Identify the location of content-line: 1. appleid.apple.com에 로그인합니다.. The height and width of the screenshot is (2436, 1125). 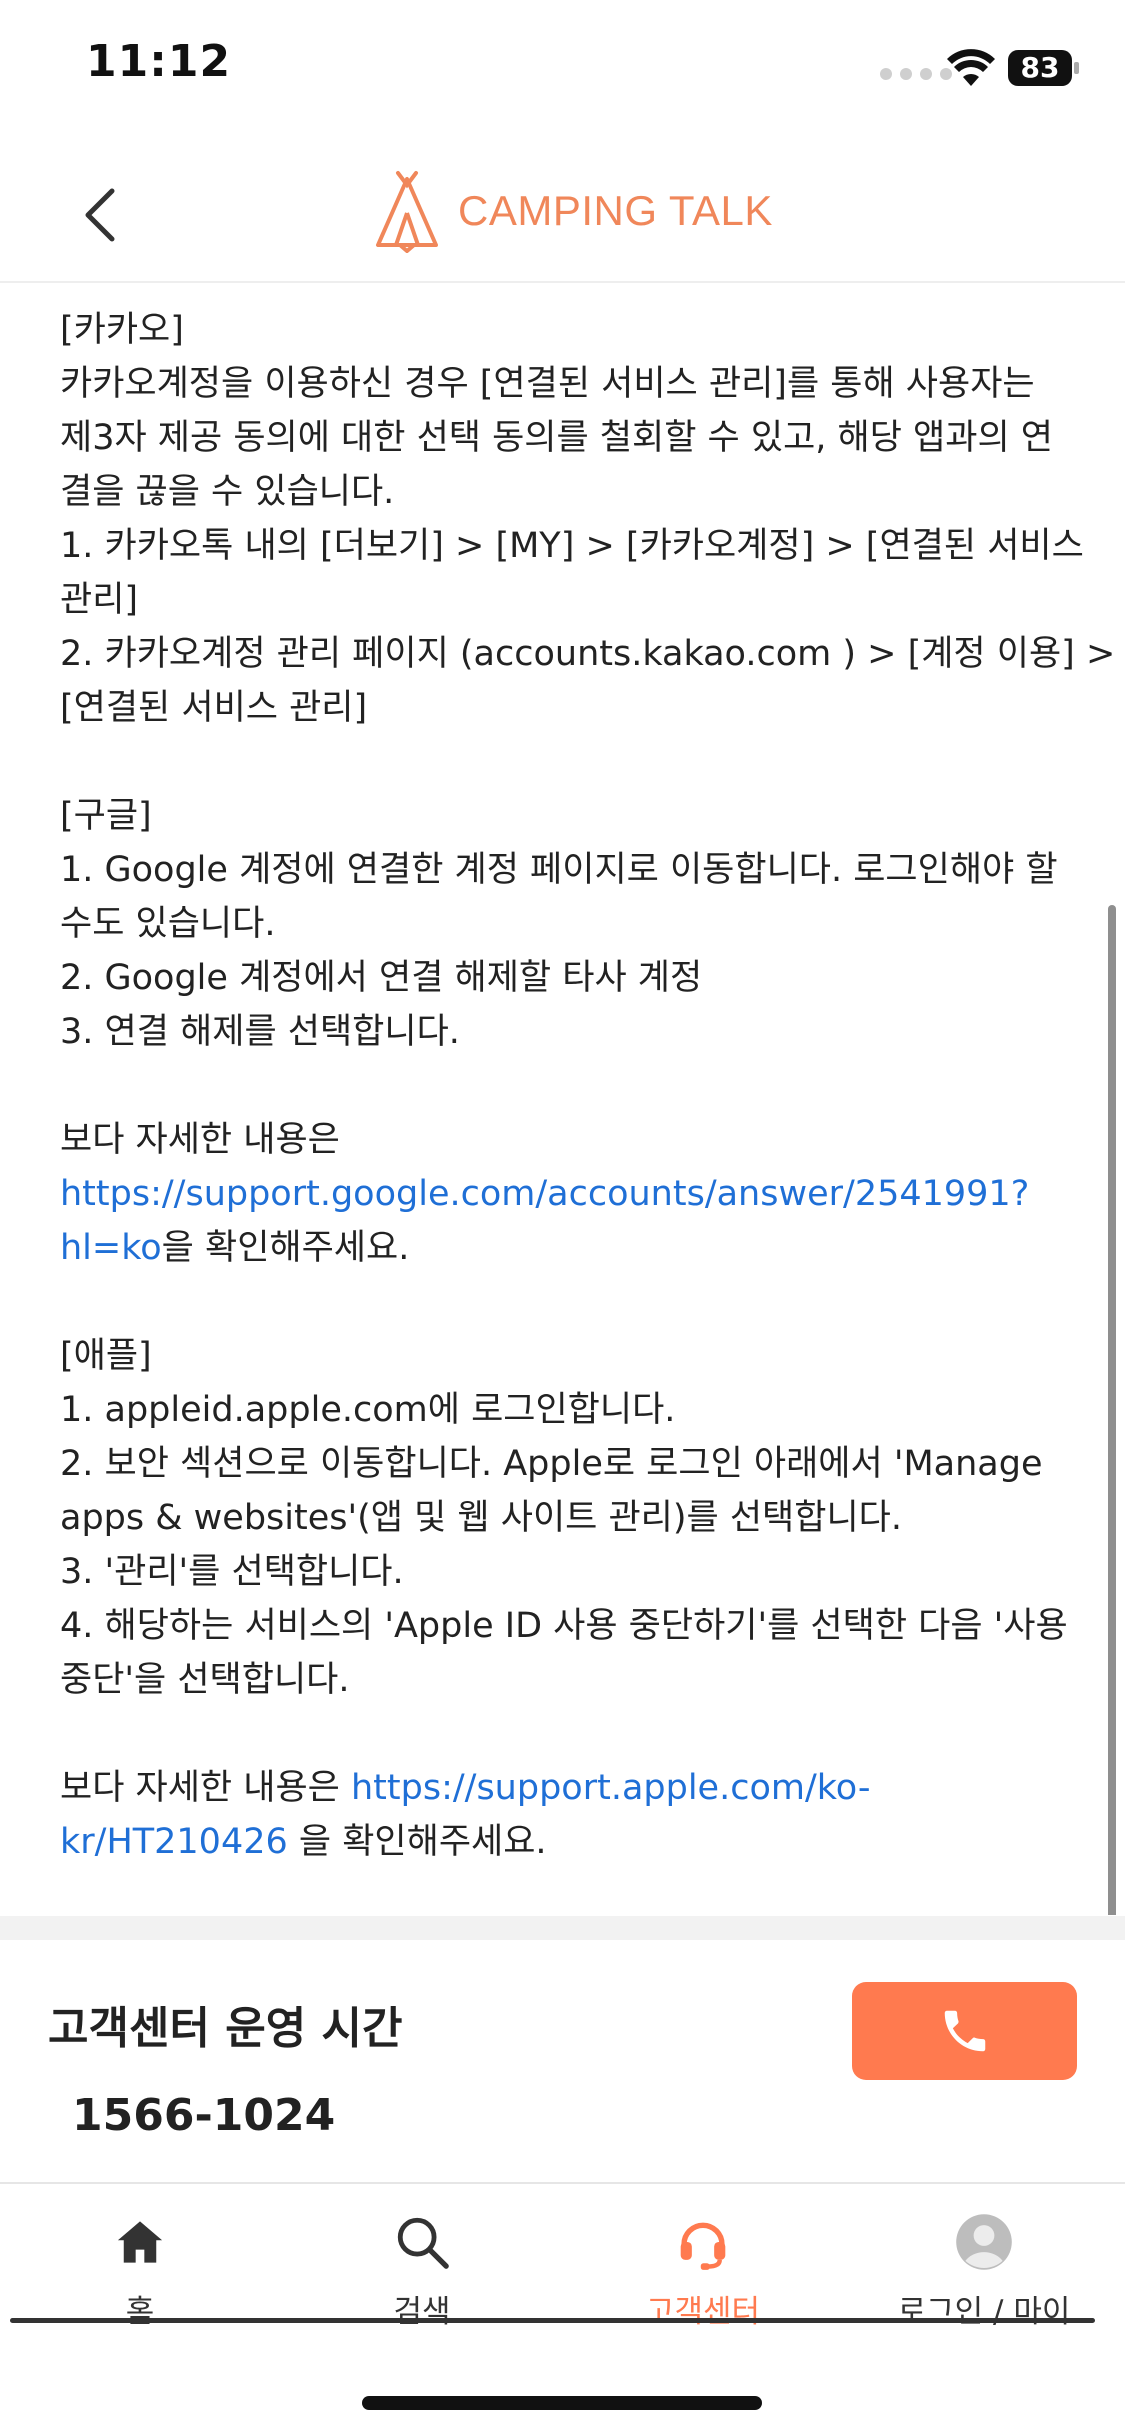
(565, 1410).